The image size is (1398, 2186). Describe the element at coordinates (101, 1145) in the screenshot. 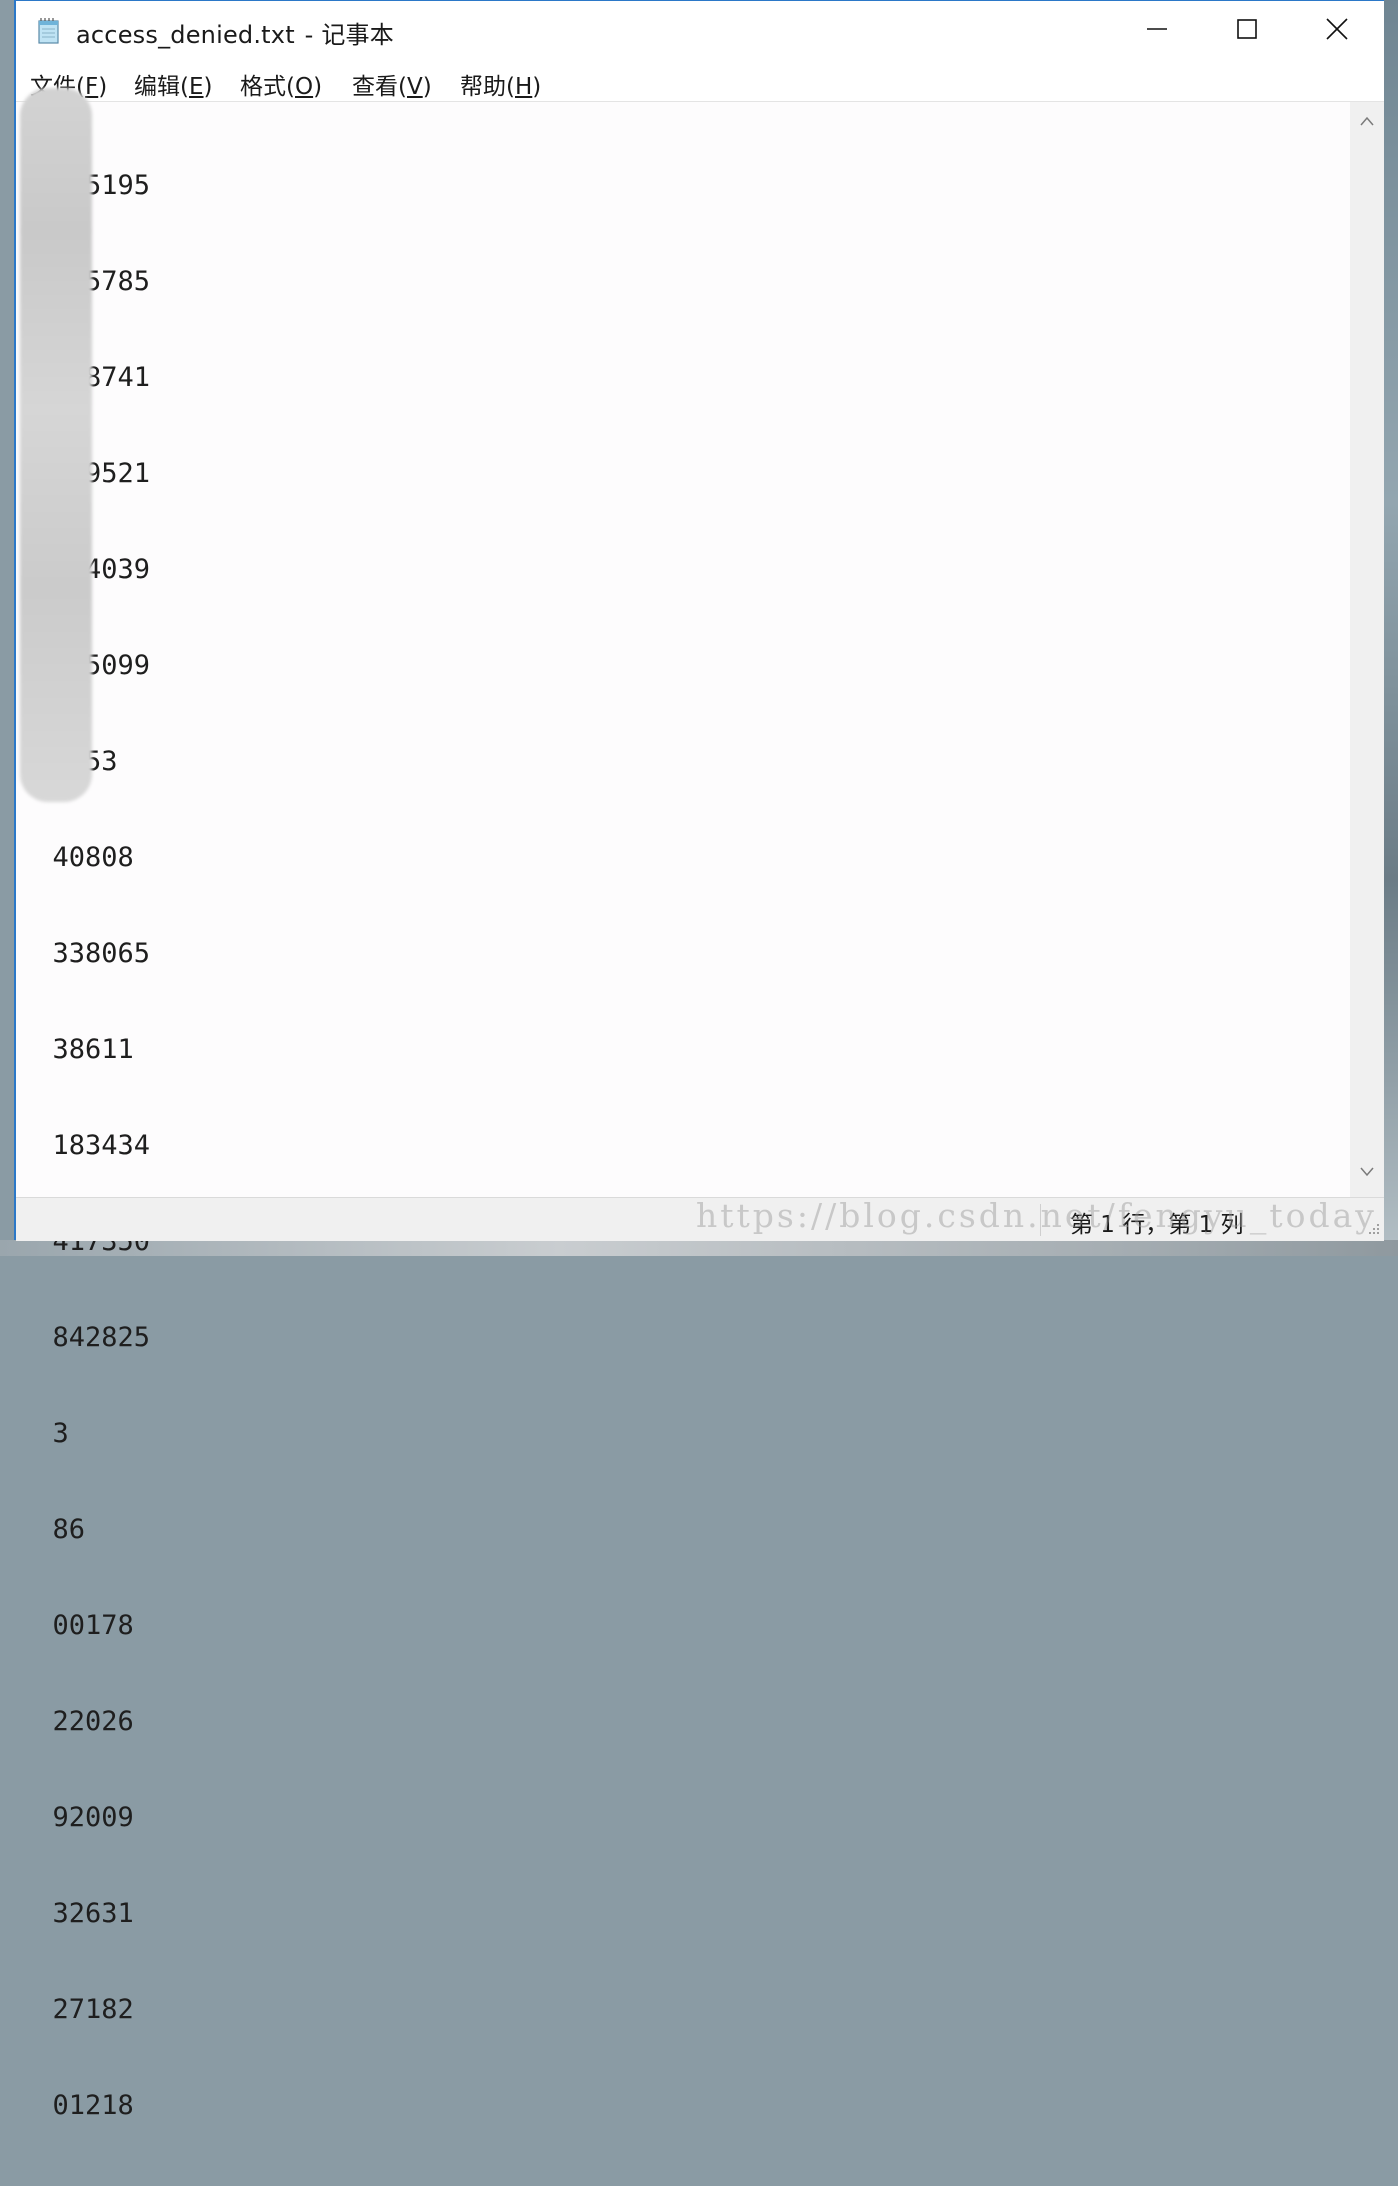

I see `text-line: 183434` at that location.